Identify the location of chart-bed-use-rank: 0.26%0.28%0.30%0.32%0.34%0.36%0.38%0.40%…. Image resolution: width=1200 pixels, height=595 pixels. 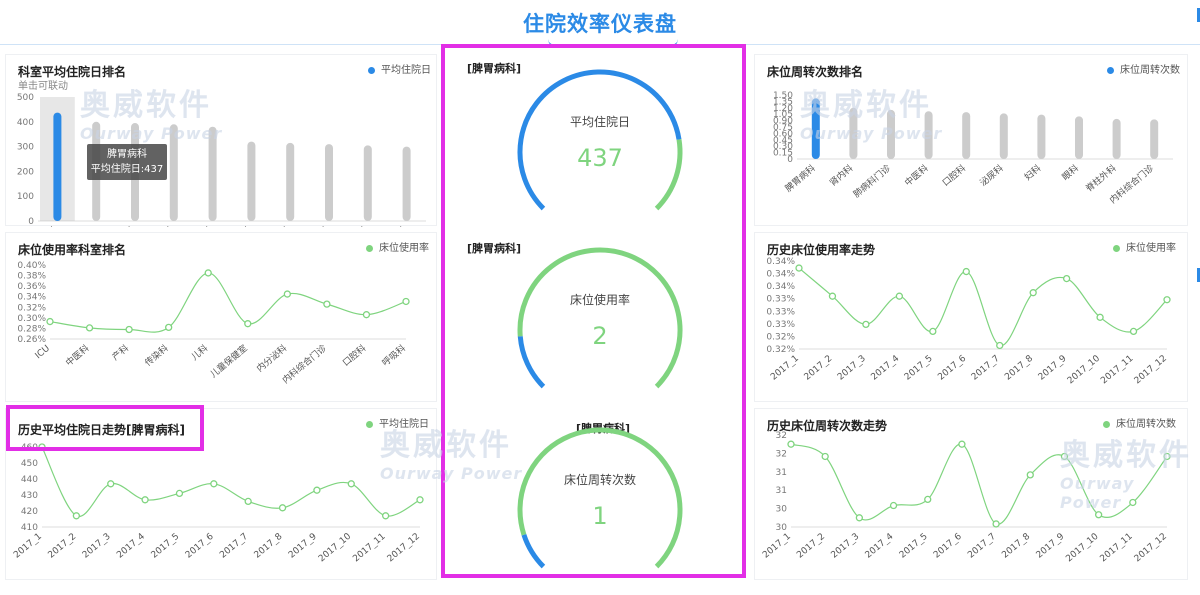
(222, 318).